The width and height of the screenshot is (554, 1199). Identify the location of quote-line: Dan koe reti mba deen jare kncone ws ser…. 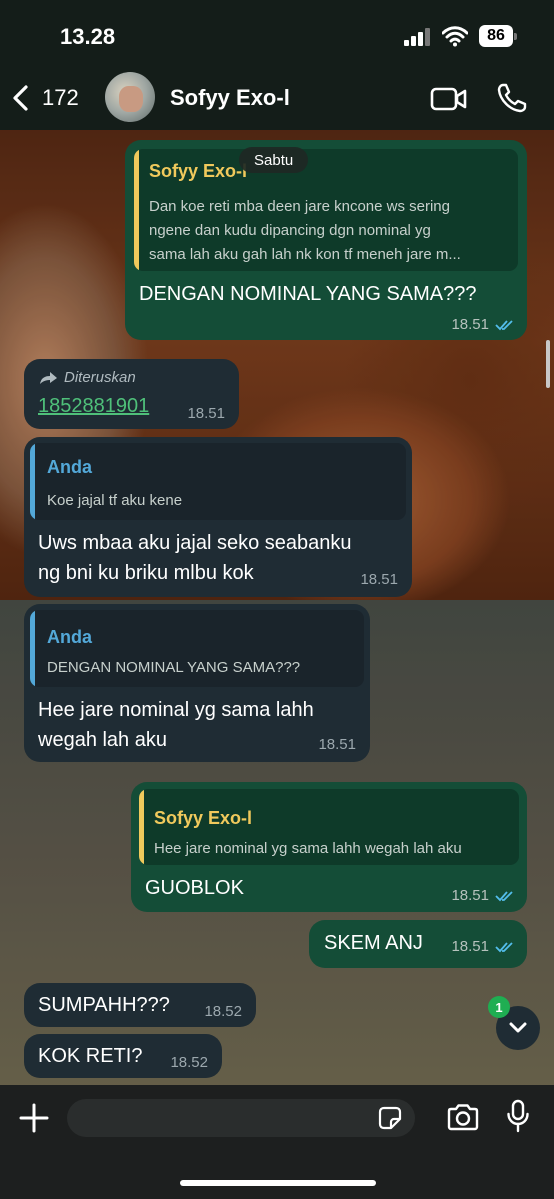
(299, 206).